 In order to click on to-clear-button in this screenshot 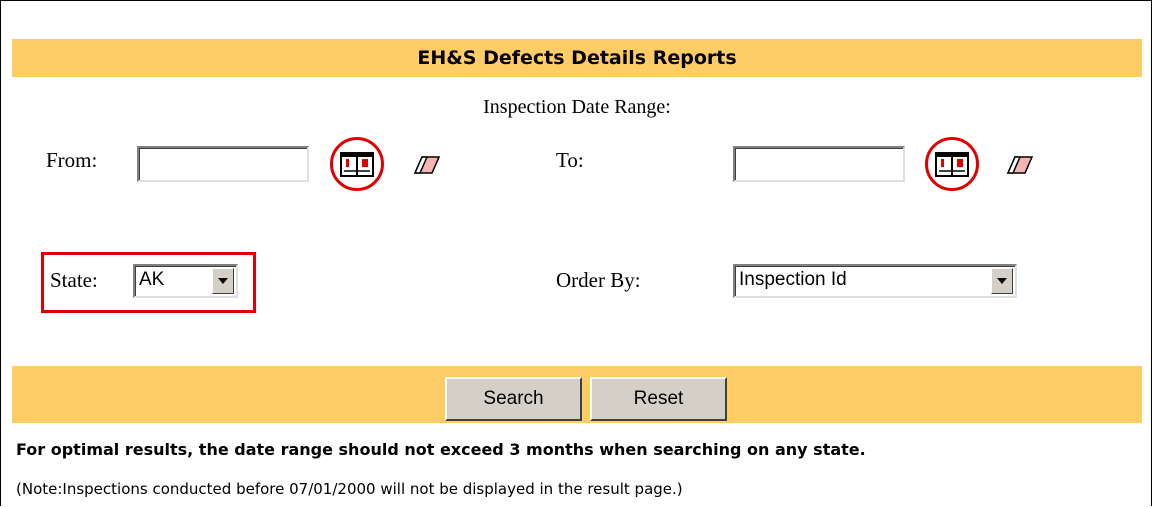, I will do `click(1020, 167)`.